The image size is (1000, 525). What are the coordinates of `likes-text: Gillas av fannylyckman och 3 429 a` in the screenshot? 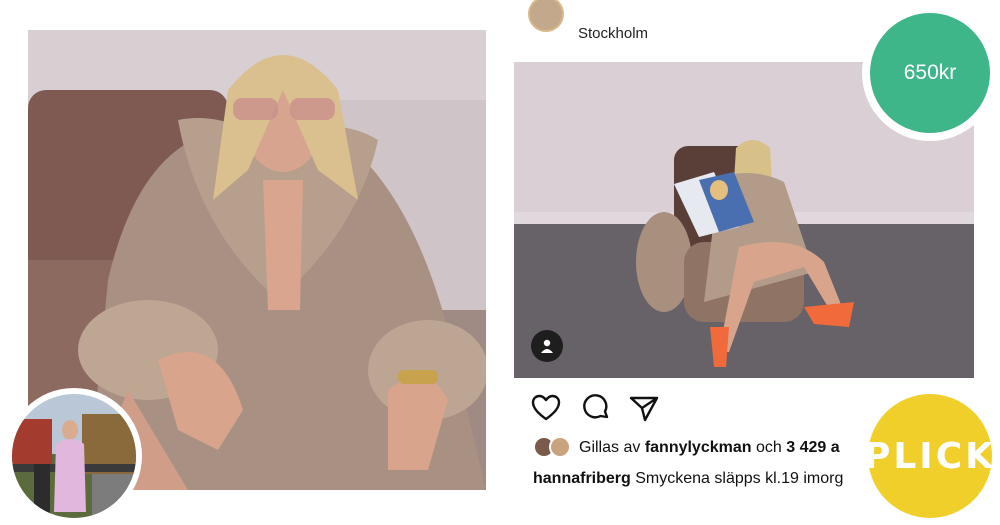 It's located at (709, 448).